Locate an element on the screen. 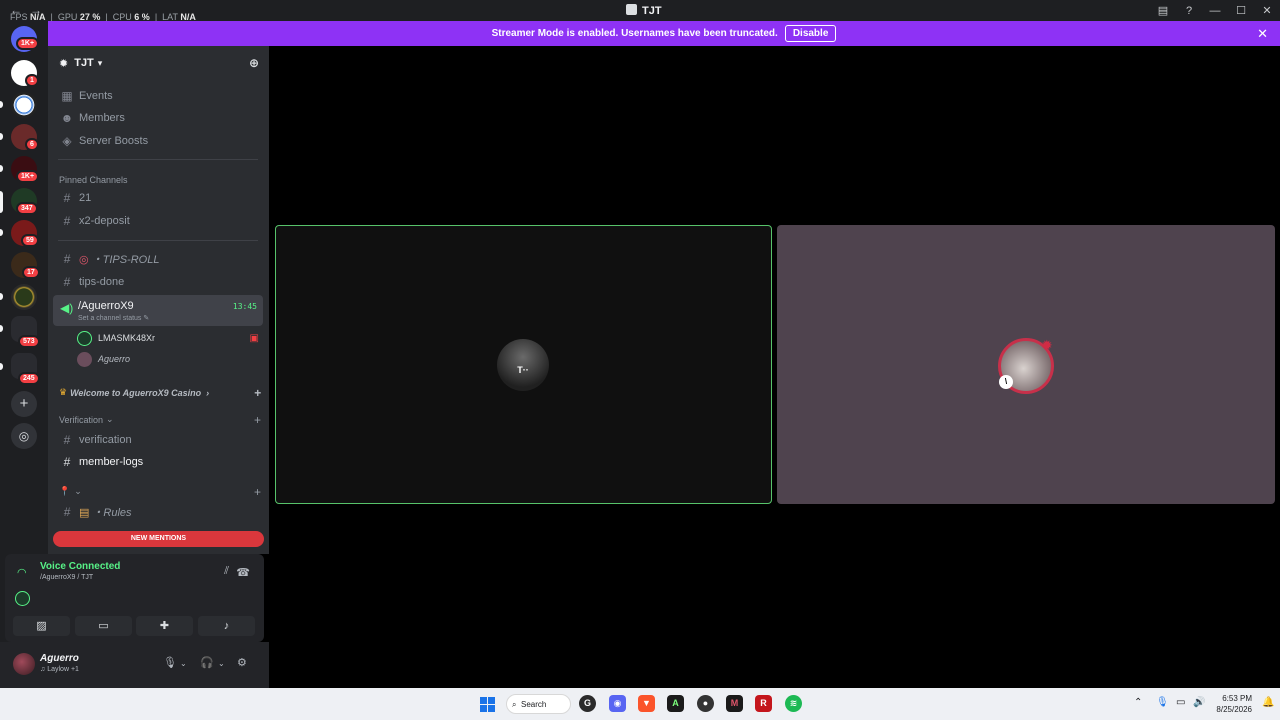 This screenshot has width=1280, height=720. add-server-icon: + is located at coordinates (24, 404).